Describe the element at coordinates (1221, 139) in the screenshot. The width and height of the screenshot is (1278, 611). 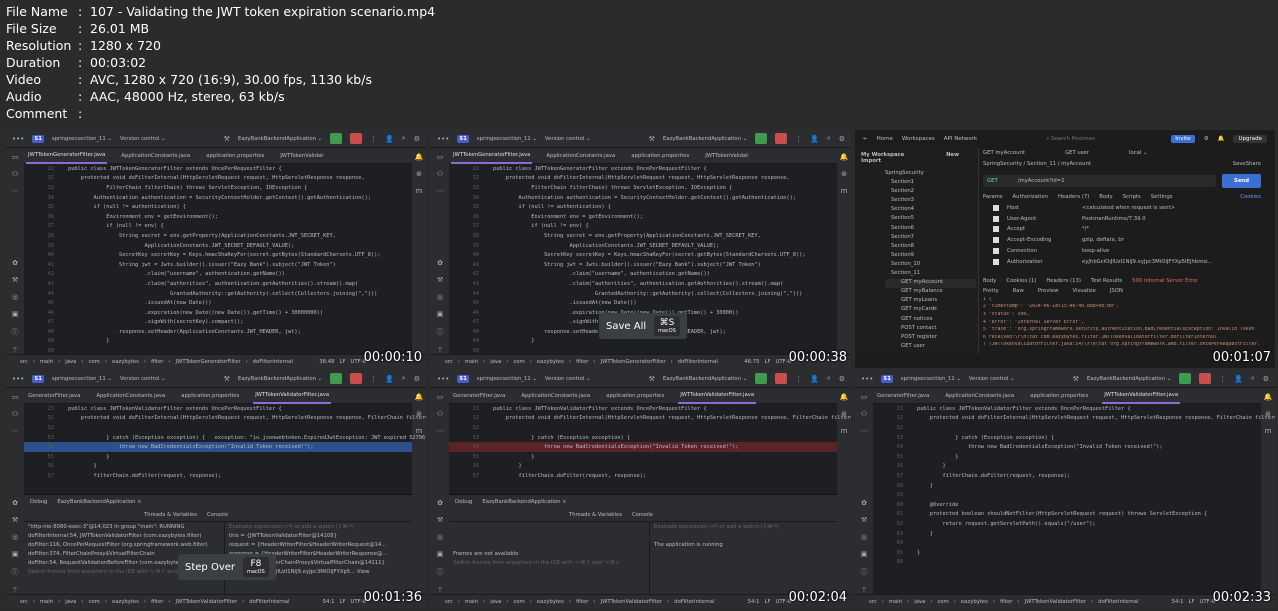
I see `bell-icon: 🔔` at that location.